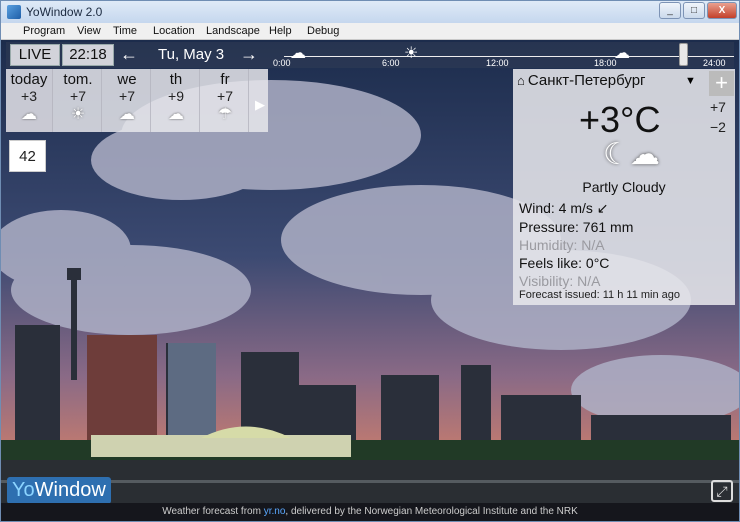  I want to click on tick-label: 24:00, so click(714, 63).